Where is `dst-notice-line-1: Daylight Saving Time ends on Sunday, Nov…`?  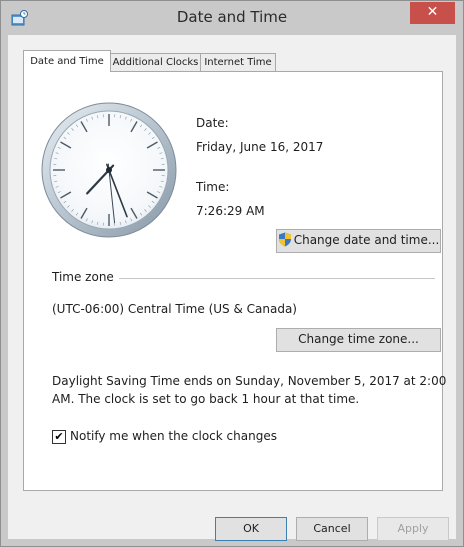
dst-notice-line-1: Daylight Saving Time ends on Sunday, Nov… is located at coordinates (249, 381).